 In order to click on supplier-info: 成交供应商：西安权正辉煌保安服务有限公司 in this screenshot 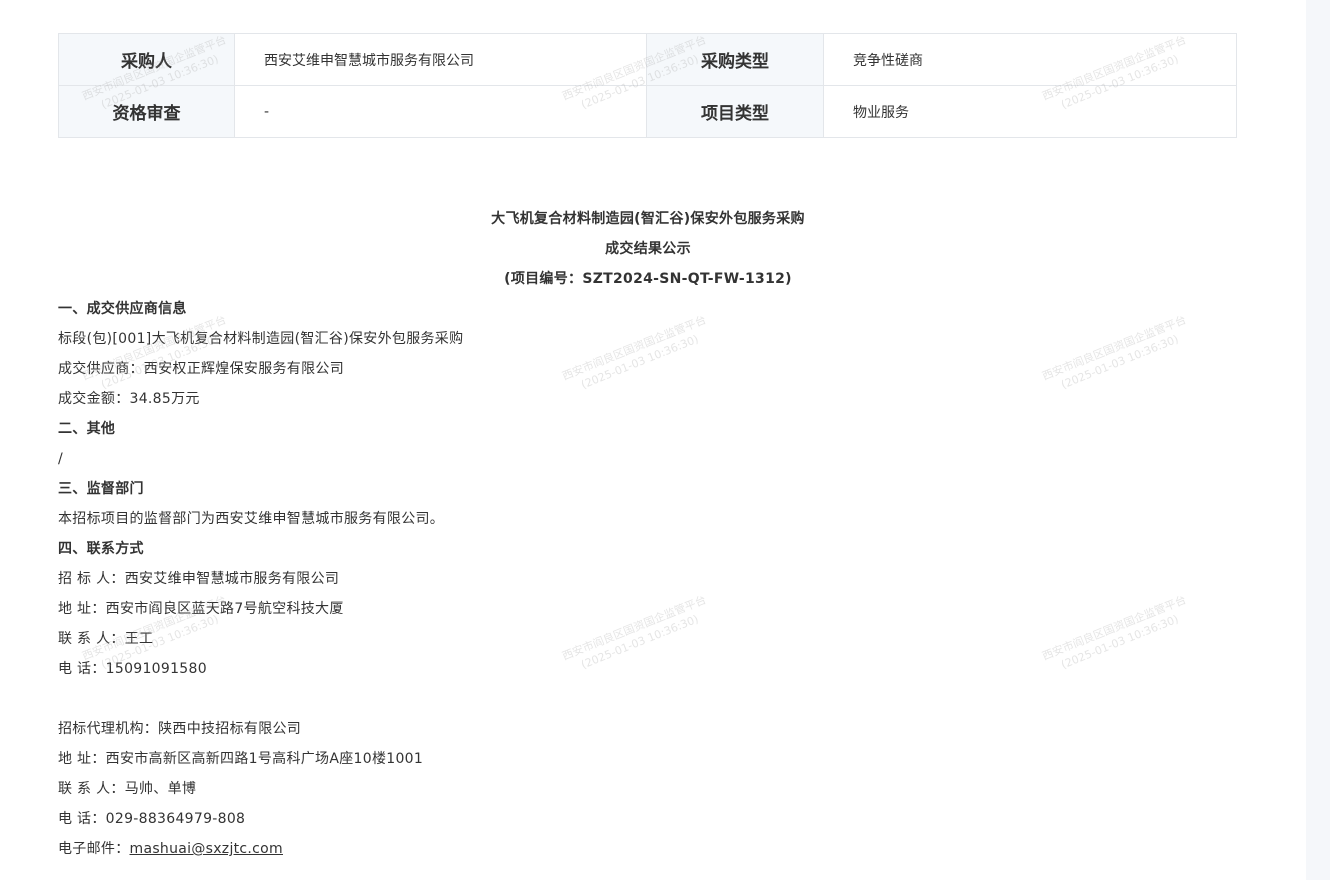, I will do `click(201, 369)`.